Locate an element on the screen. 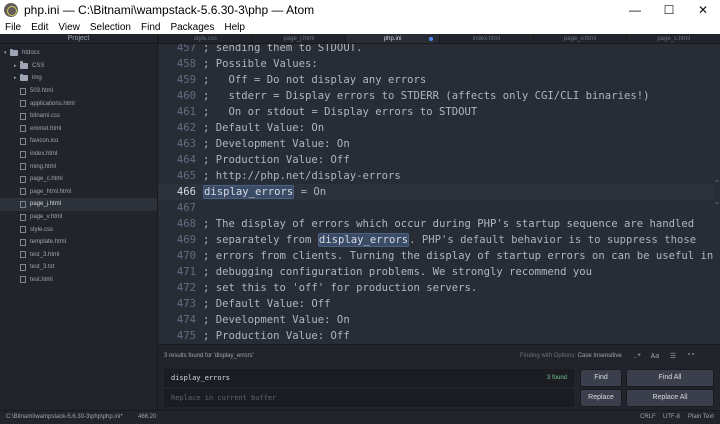  tree-file: bitnami.css is located at coordinates (78, 116).